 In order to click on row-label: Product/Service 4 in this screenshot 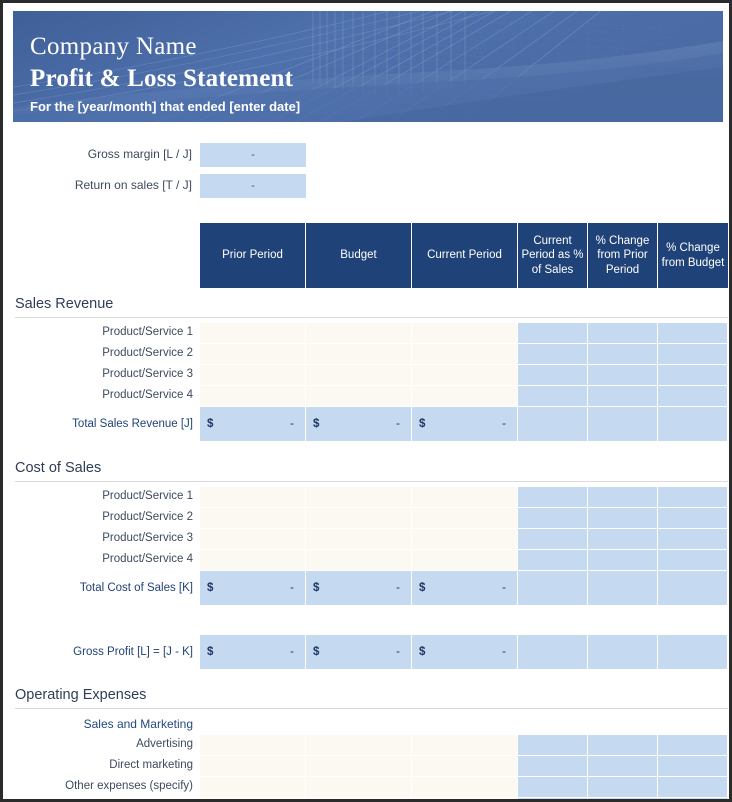, I will do `click(147, 559)`.